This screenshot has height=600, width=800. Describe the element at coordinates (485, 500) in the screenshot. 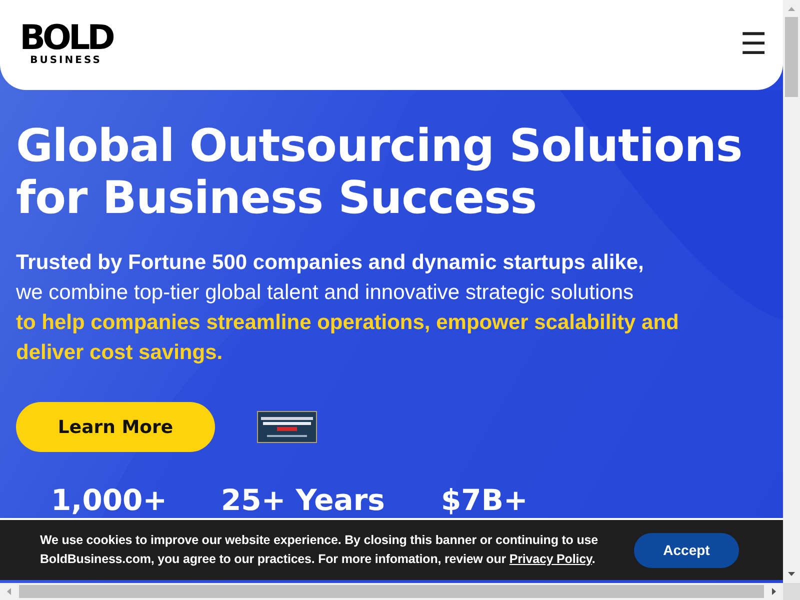

I see `stat-value: $7B+` at that location.